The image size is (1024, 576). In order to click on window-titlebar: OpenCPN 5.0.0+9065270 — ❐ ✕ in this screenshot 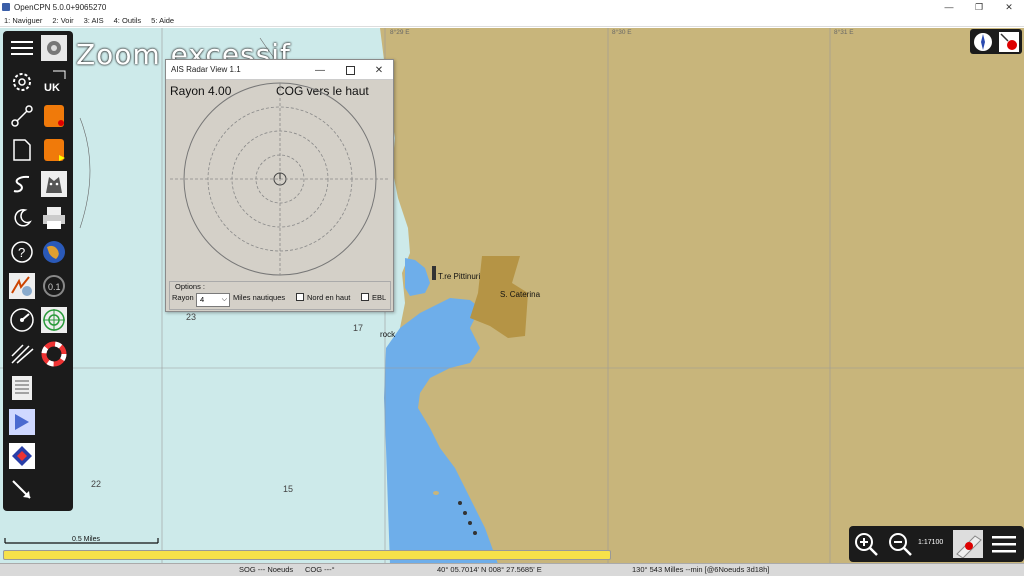, I will do `click(512, 7)`.